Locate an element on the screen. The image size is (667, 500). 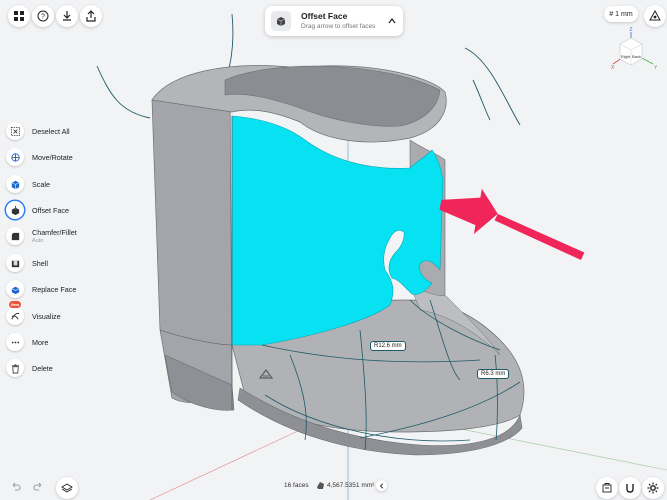
offset-drag-handle is located at coordinates (513, 220).